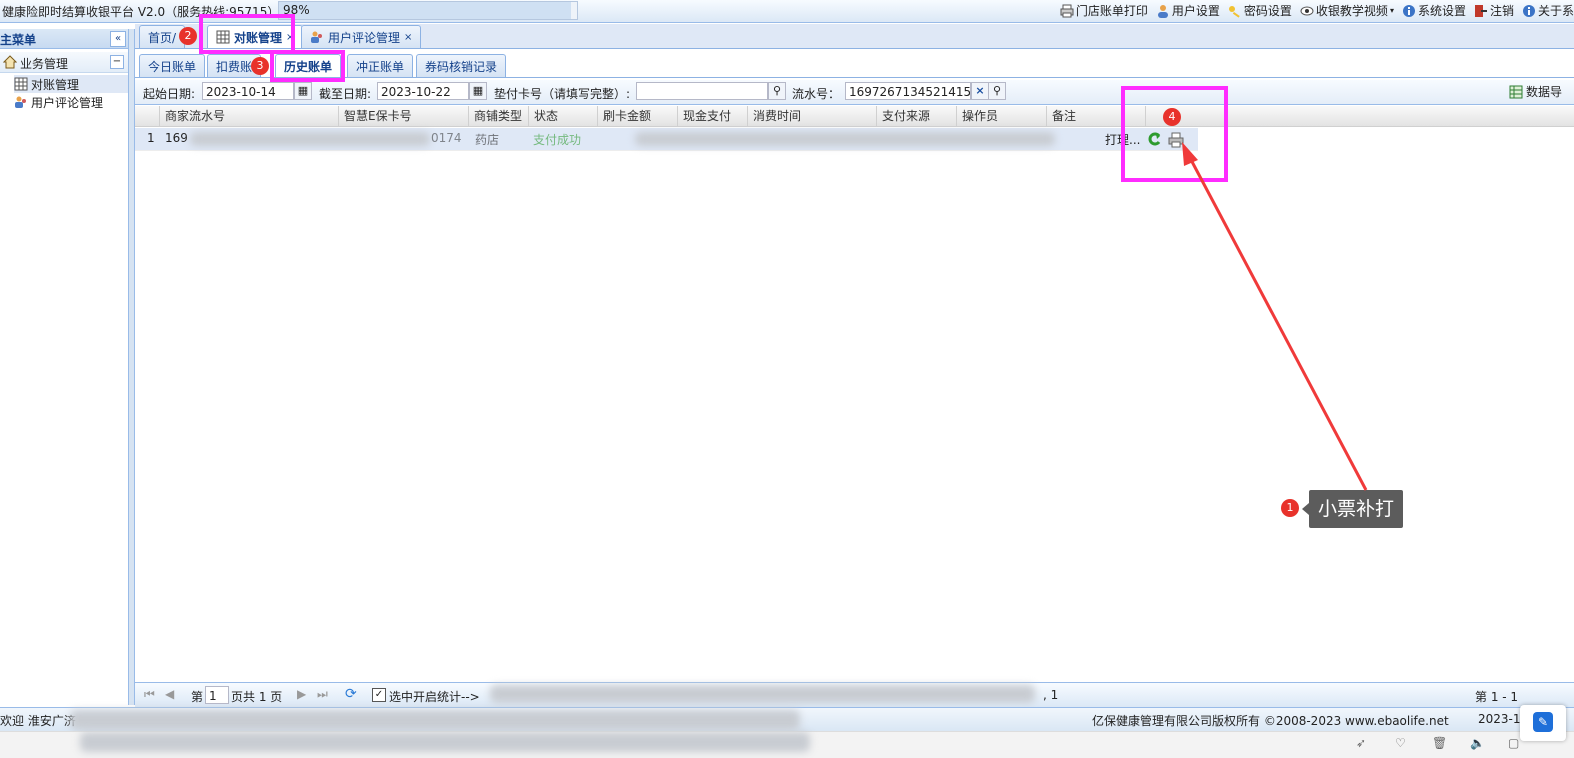 The width and height of the screenshot is (1574, 758). I want to click on sidebar-group-label: 业务管理, so click(44, 64).